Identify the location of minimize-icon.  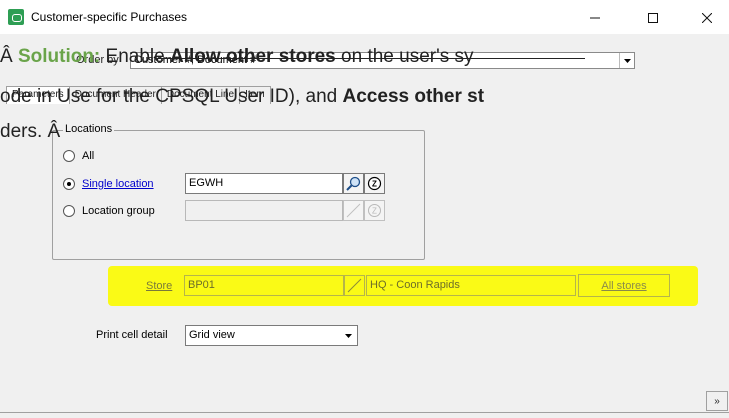
(595, 18).